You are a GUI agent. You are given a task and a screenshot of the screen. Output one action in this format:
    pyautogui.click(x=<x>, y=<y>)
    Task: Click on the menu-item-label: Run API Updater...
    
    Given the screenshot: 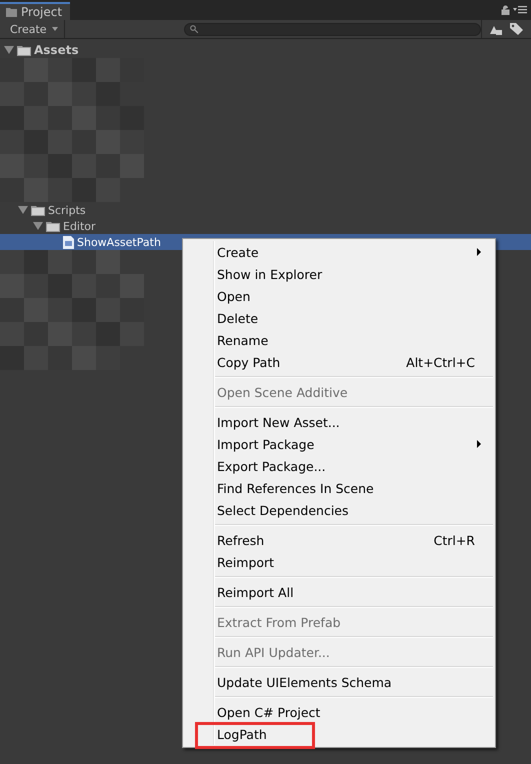 What is the action you would take?
    pyautogui.click(x=273, y=652)
    